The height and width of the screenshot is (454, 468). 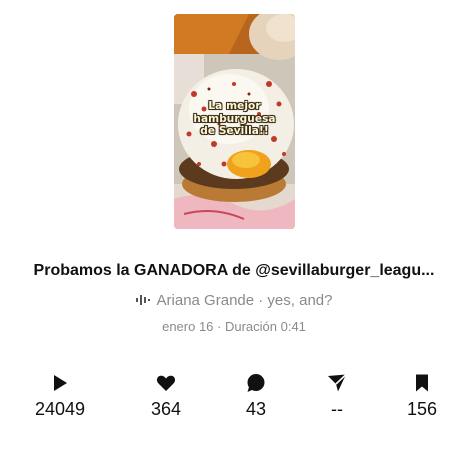 What do you see at coordinates (337, 382) in the screenshot?
I see `share-icon` at bounding box center [337, 382].